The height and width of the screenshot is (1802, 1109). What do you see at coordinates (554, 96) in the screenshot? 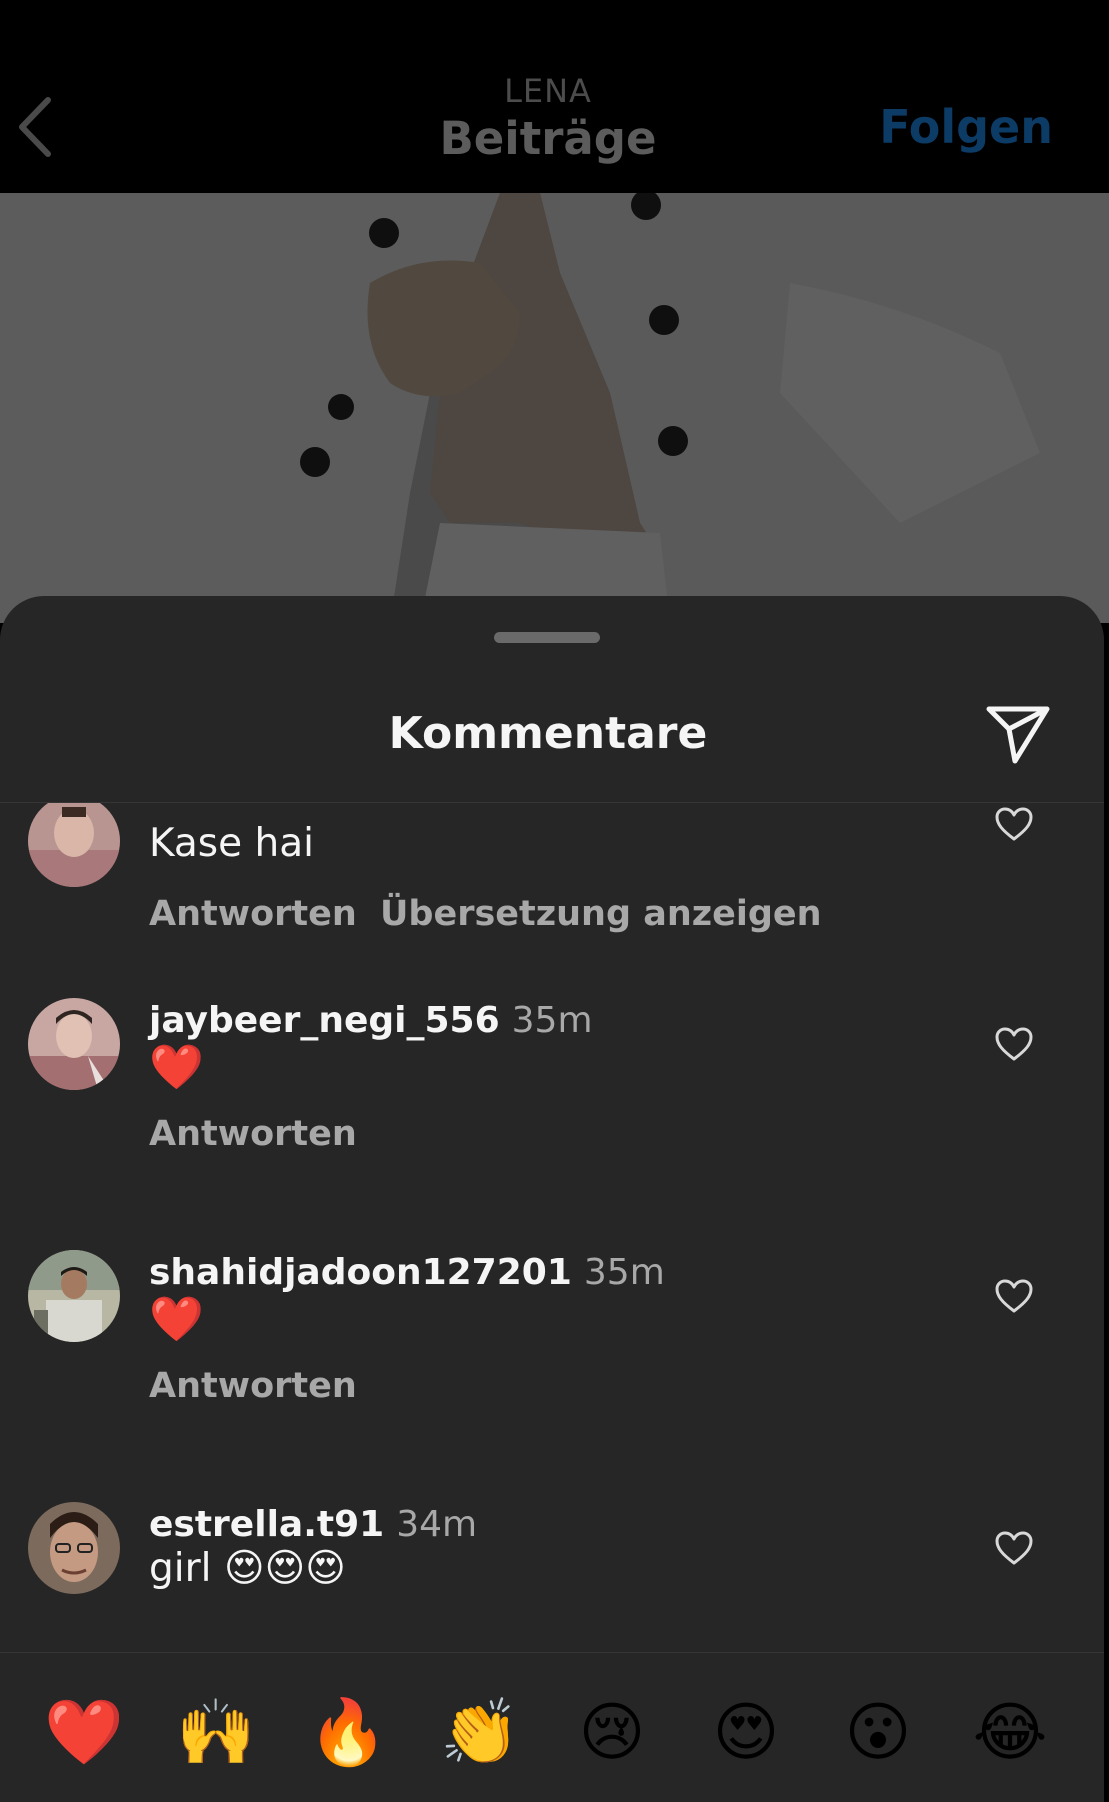
I see `top-nav-bar: LENA Beiträge Folgen` at bounding box center [554, 96].